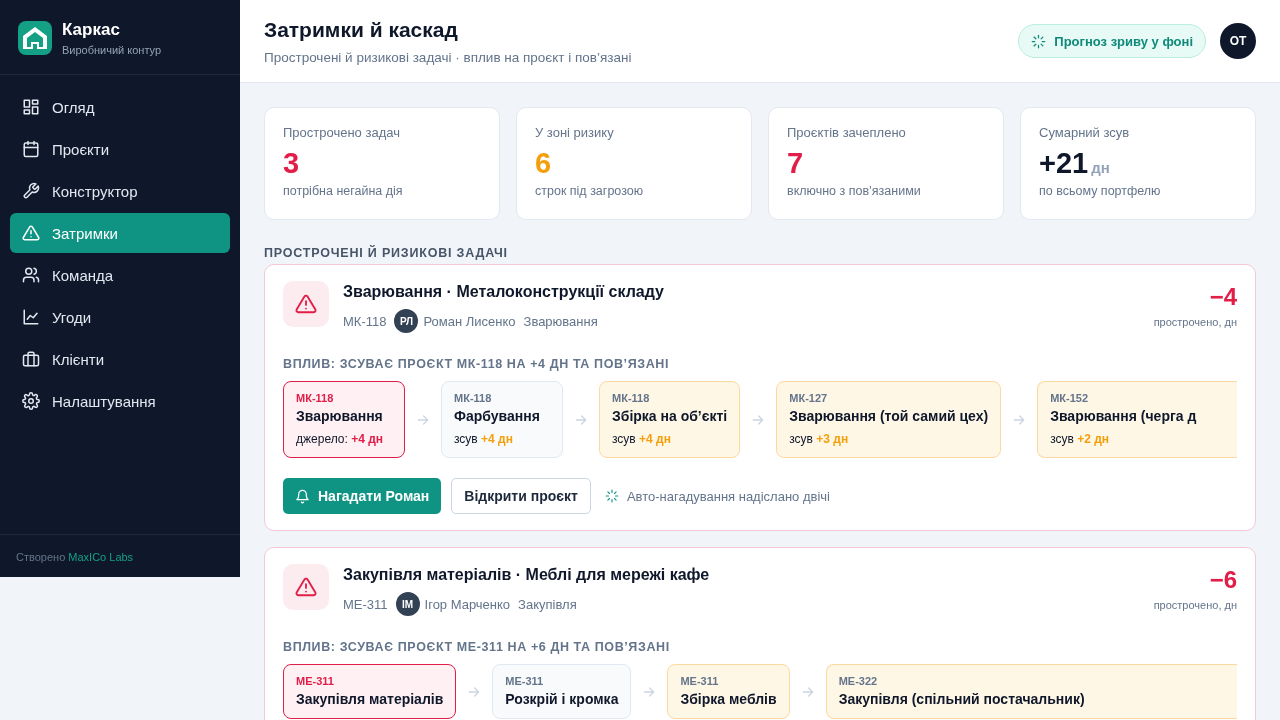 This screenshot has height=720, width=1280. Describe the element at coordinates (809, 398) in the screenshot. I see `node-code: МК-127` at that location.